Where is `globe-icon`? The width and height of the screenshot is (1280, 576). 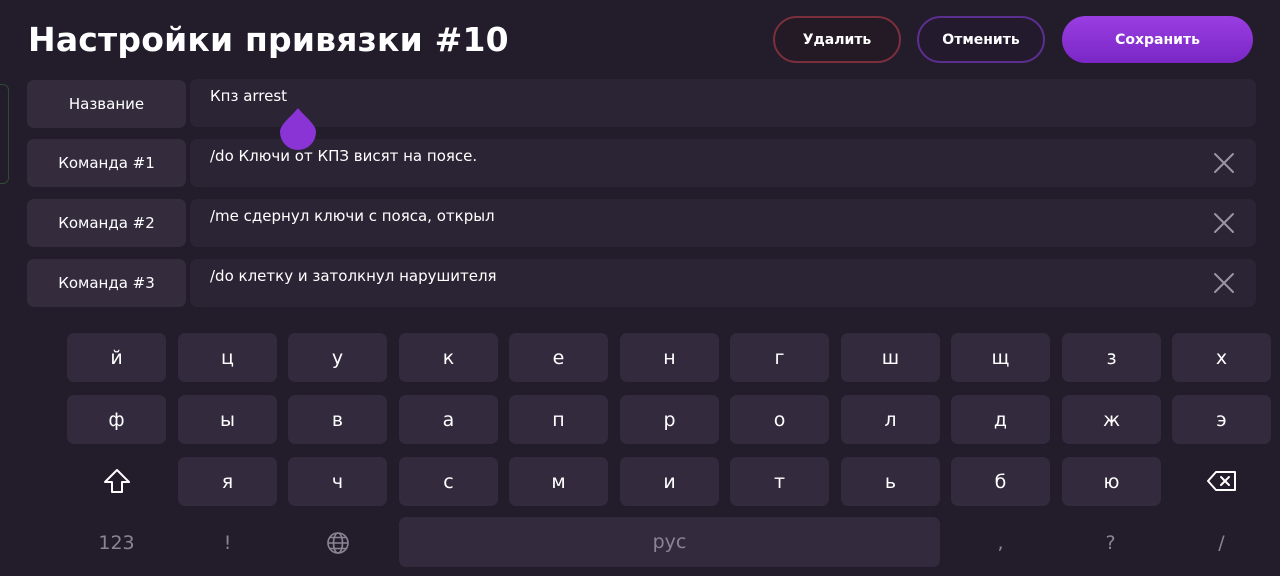 globe-icon is located at coordinates (337, 542).